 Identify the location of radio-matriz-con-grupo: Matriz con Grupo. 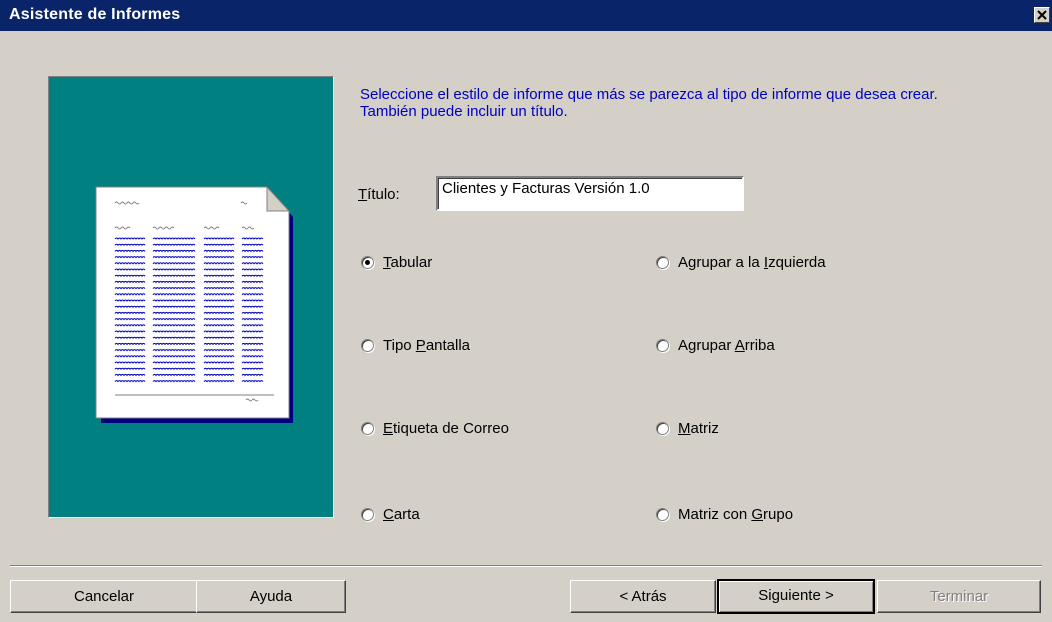
(724, 514).